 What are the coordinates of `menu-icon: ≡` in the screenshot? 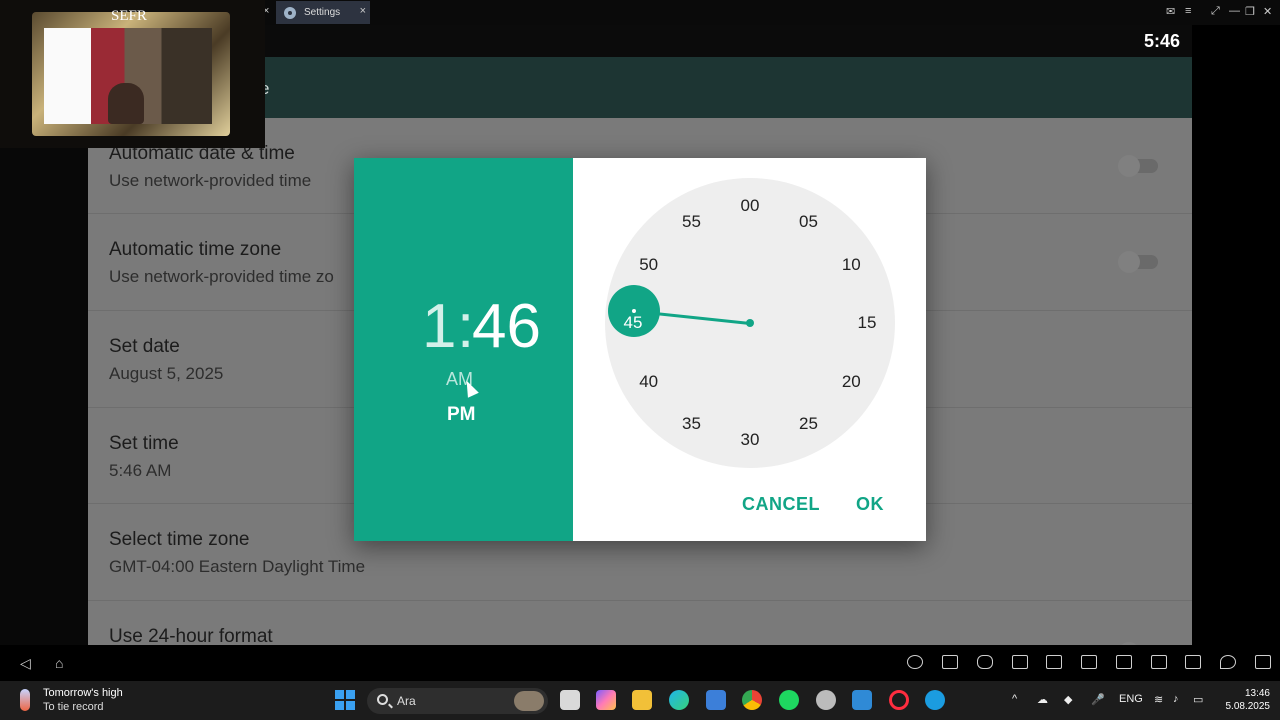 It's located at (1188, 11).